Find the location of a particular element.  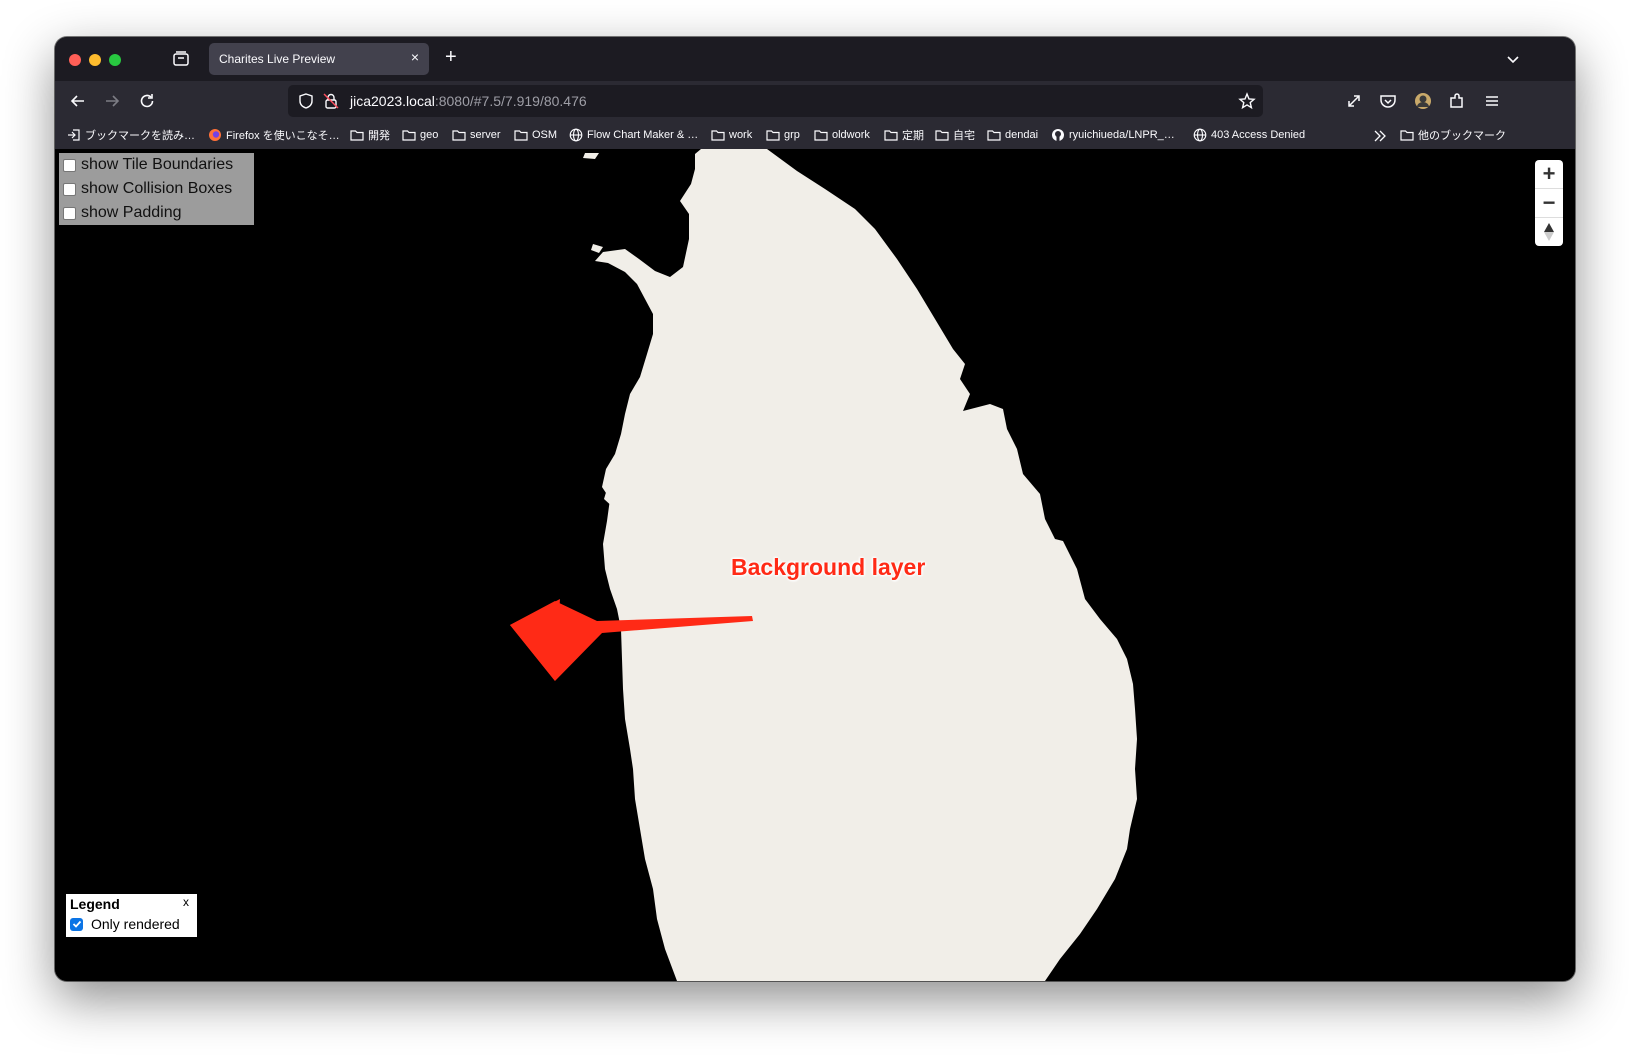

bookmark-label: 他のブックマーク is located at coordinates (1462, 136).